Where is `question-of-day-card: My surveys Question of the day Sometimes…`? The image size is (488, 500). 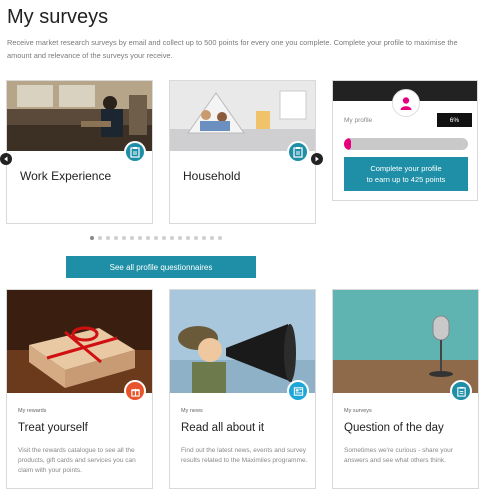 question-of-day-card: My surveys Question of the day Sometimes… is located at coordinates (405, 389).